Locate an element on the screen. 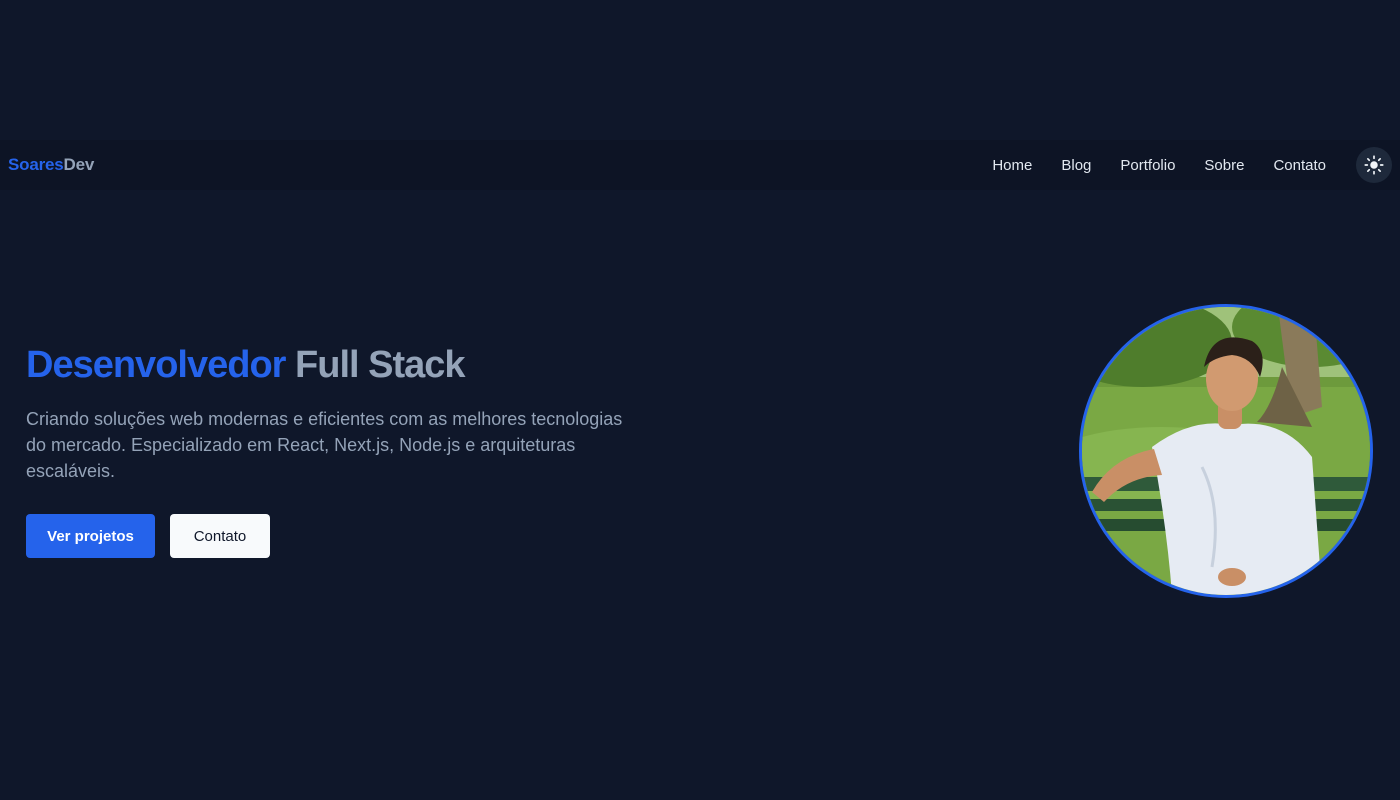 The width and height of the screenshot is (1400, 800). ver-projetos-button: Ver projetos is located at coordinates (90, 536).